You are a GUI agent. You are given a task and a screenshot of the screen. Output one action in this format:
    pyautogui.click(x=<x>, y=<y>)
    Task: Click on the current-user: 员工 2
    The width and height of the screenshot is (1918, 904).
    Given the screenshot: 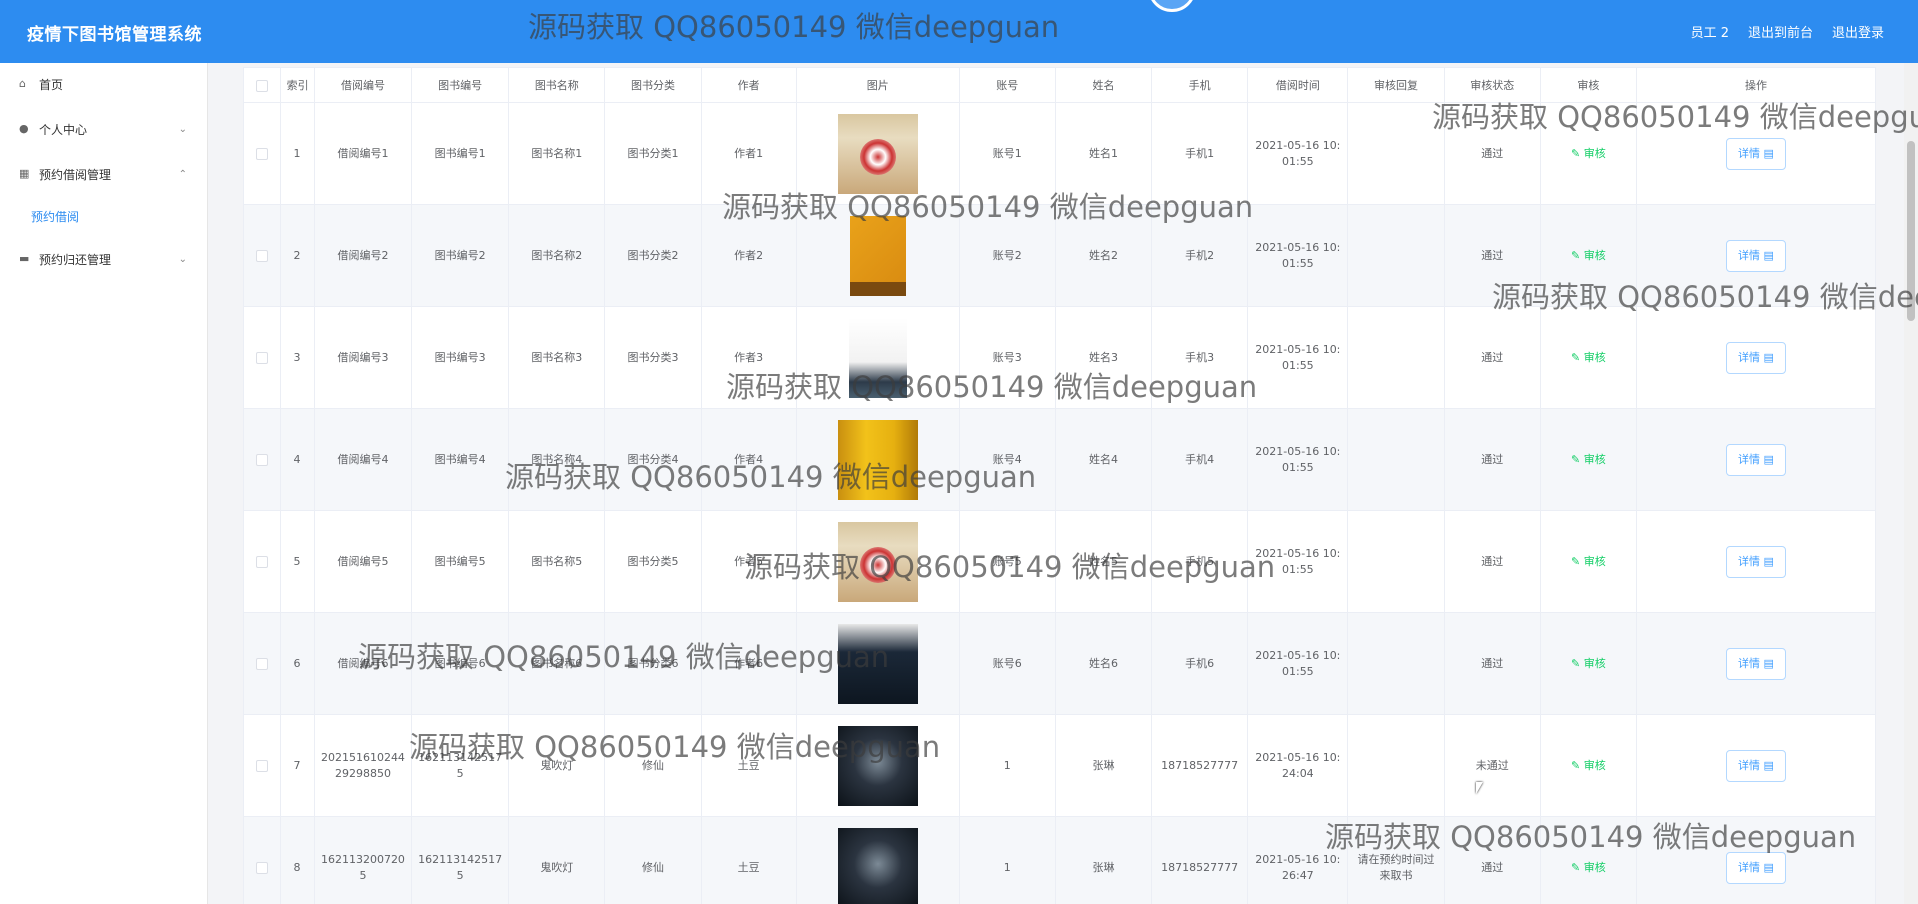 What is the action you would take?
    pyautogui.click(x=1710, y=31)
    